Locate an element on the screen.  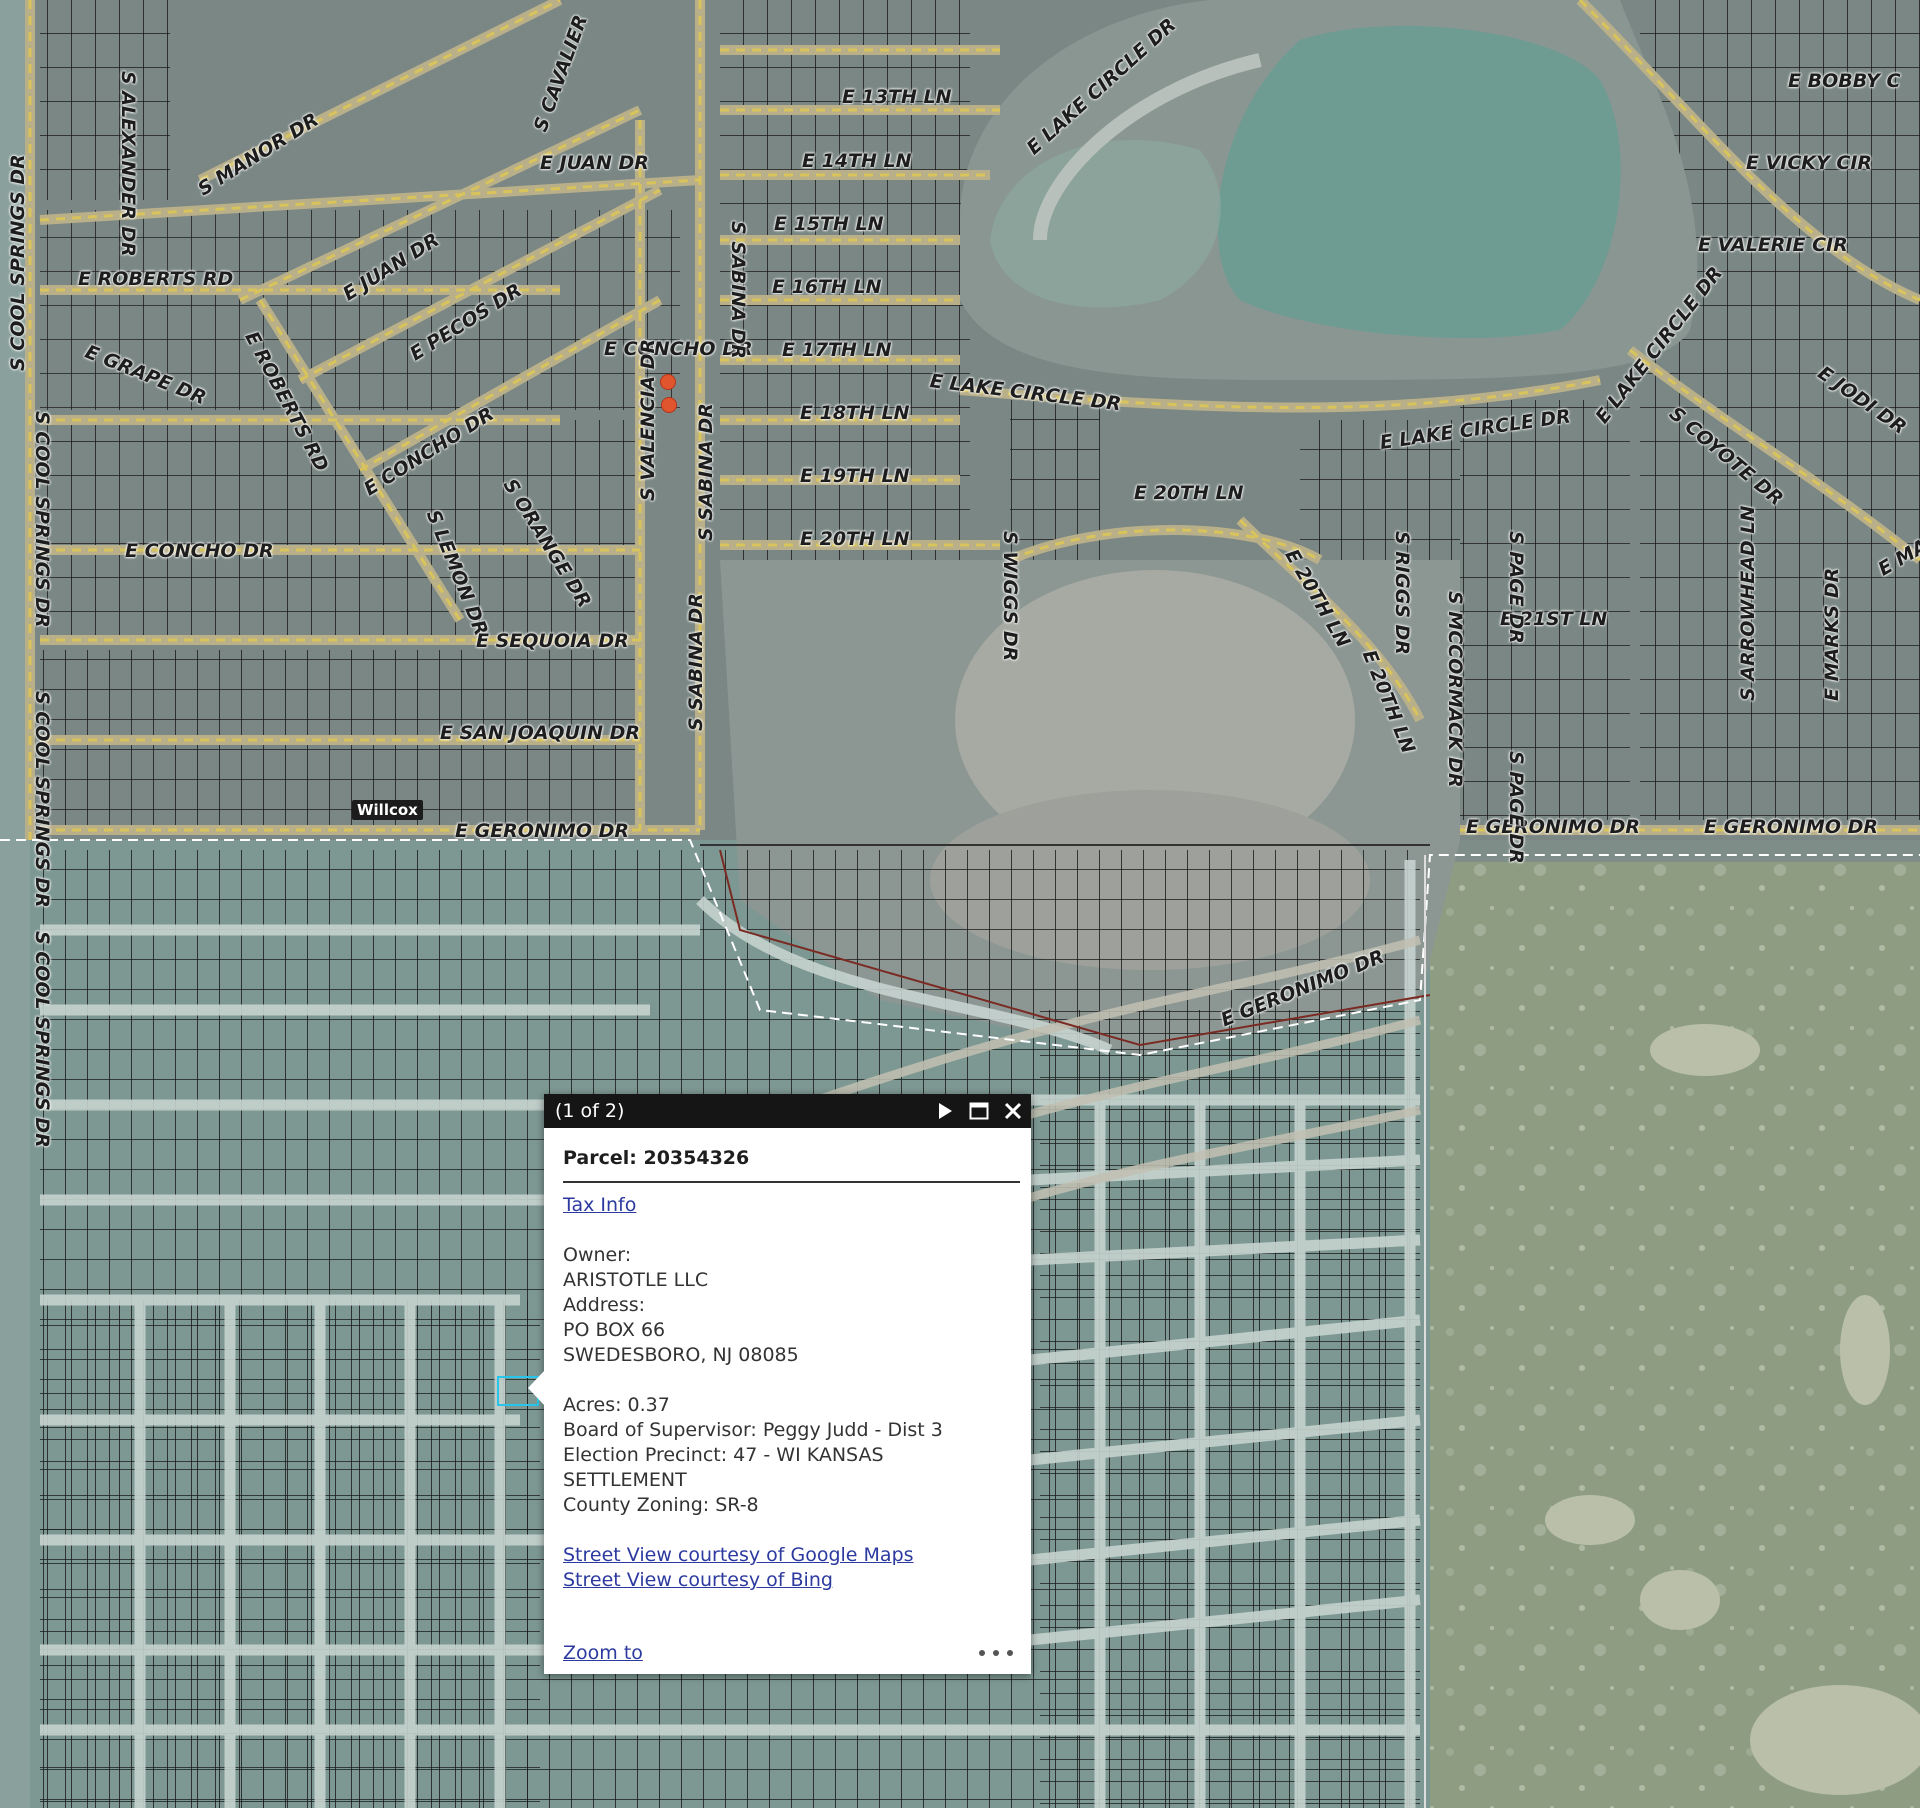
owner-value: ARISTOTLE LLC is located at coordinates (636, 1280).